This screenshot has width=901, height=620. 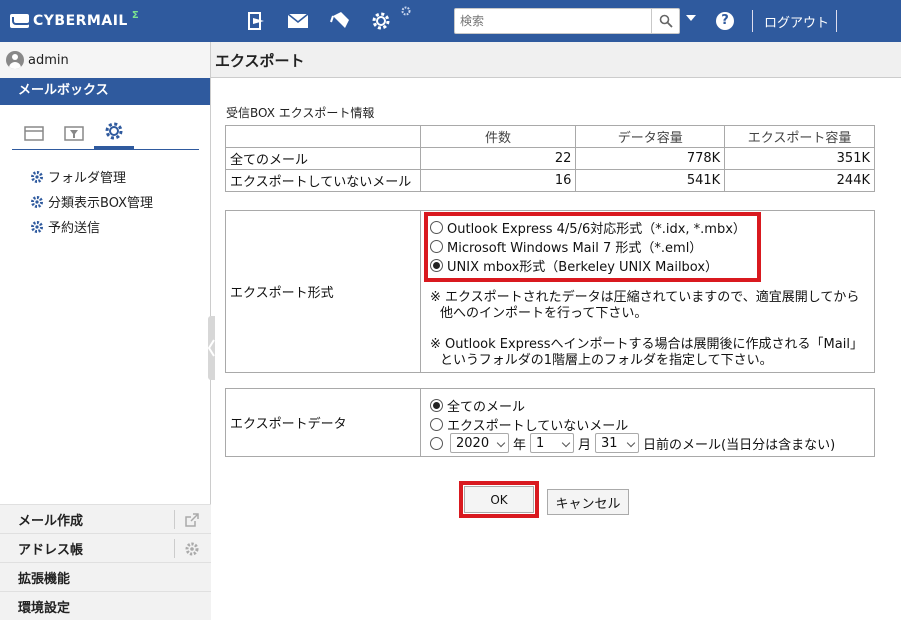 I want to click on address-book-label: アドレス帳, so click(x=51, y=550).